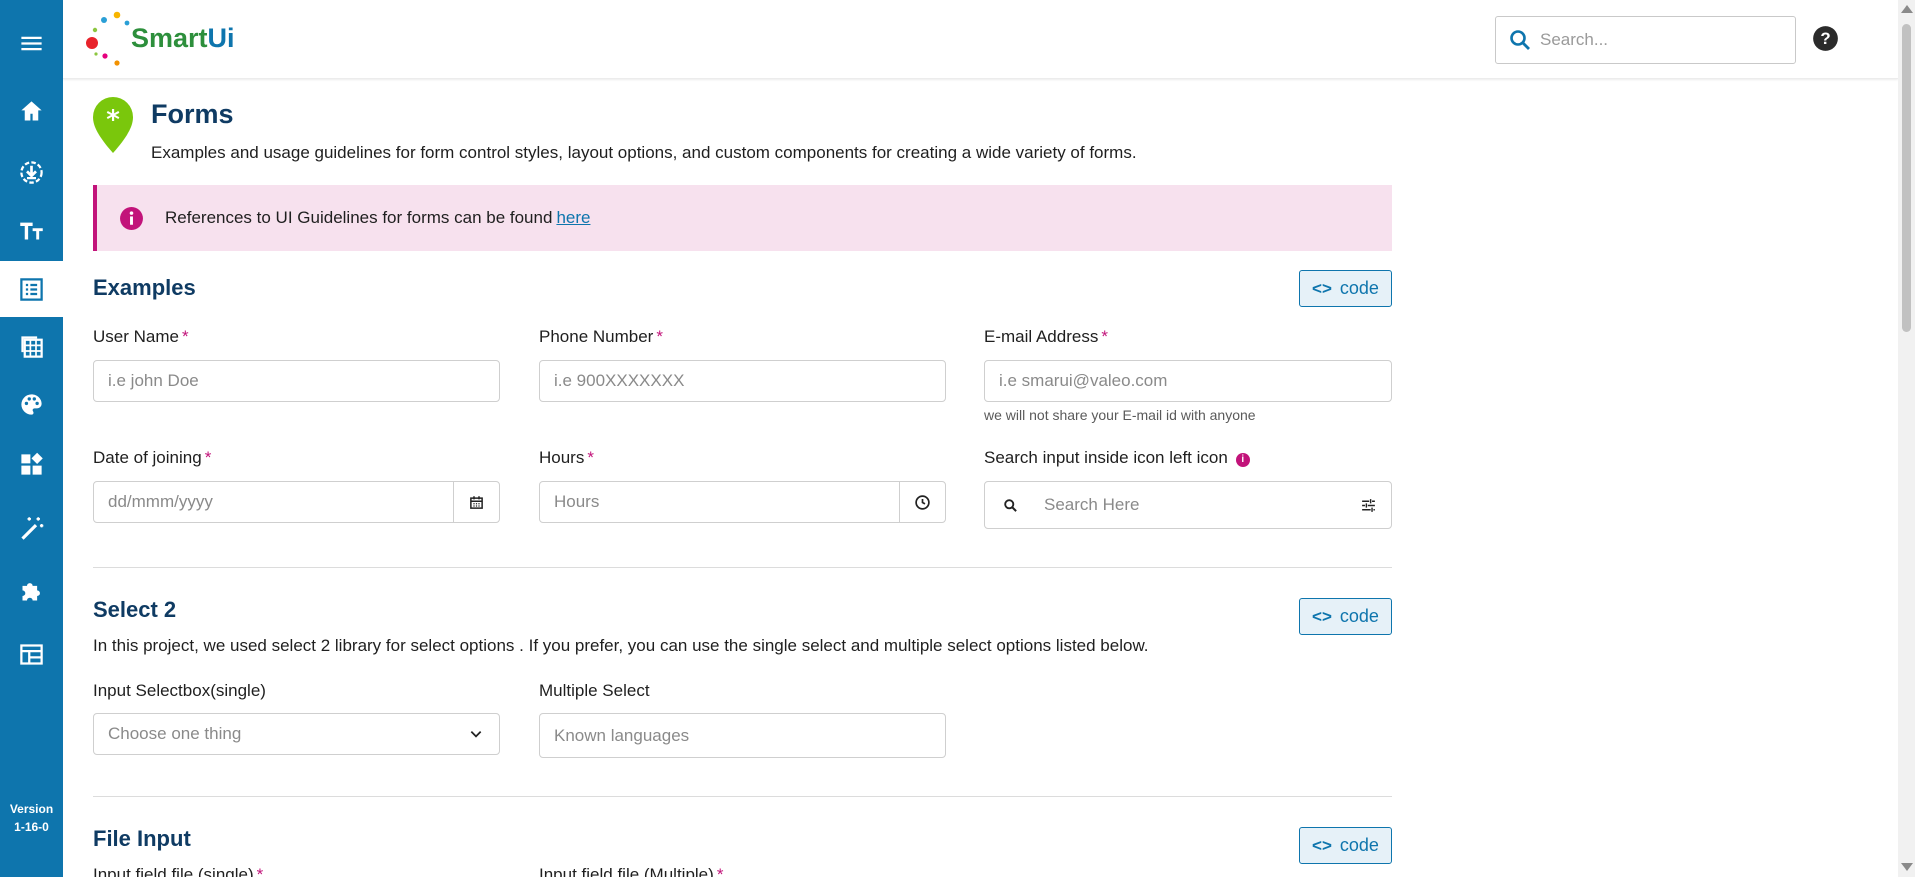  I want to click on phone-field, so click(742, 381).